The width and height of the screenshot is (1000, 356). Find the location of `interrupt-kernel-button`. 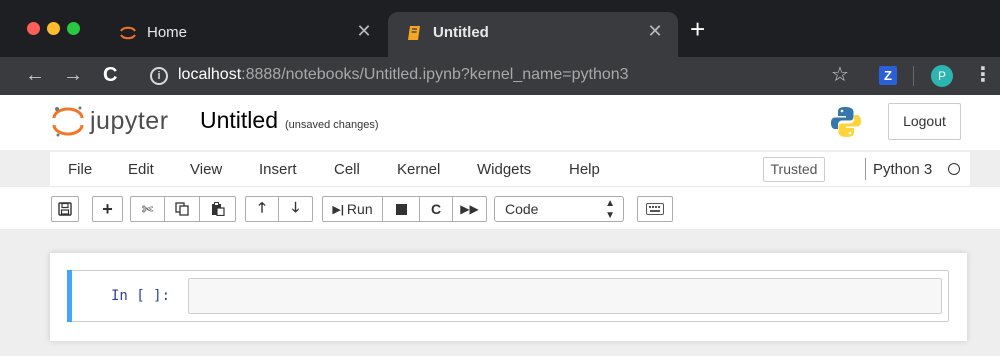

interrupt-kernel-button is located at coordinates (401, 209).